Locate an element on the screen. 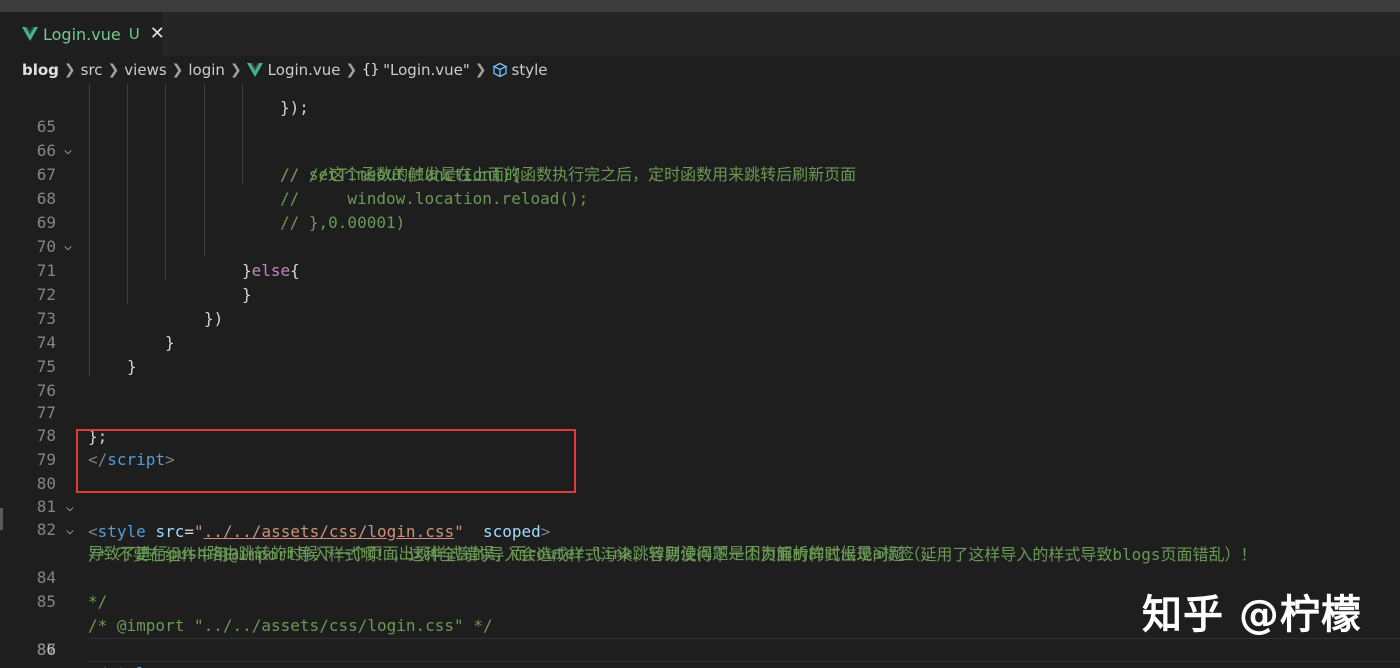 This screenshot has width=1400, height=668. watermark: 知乎 @柠檬 is located at coordinates (1252, 615).